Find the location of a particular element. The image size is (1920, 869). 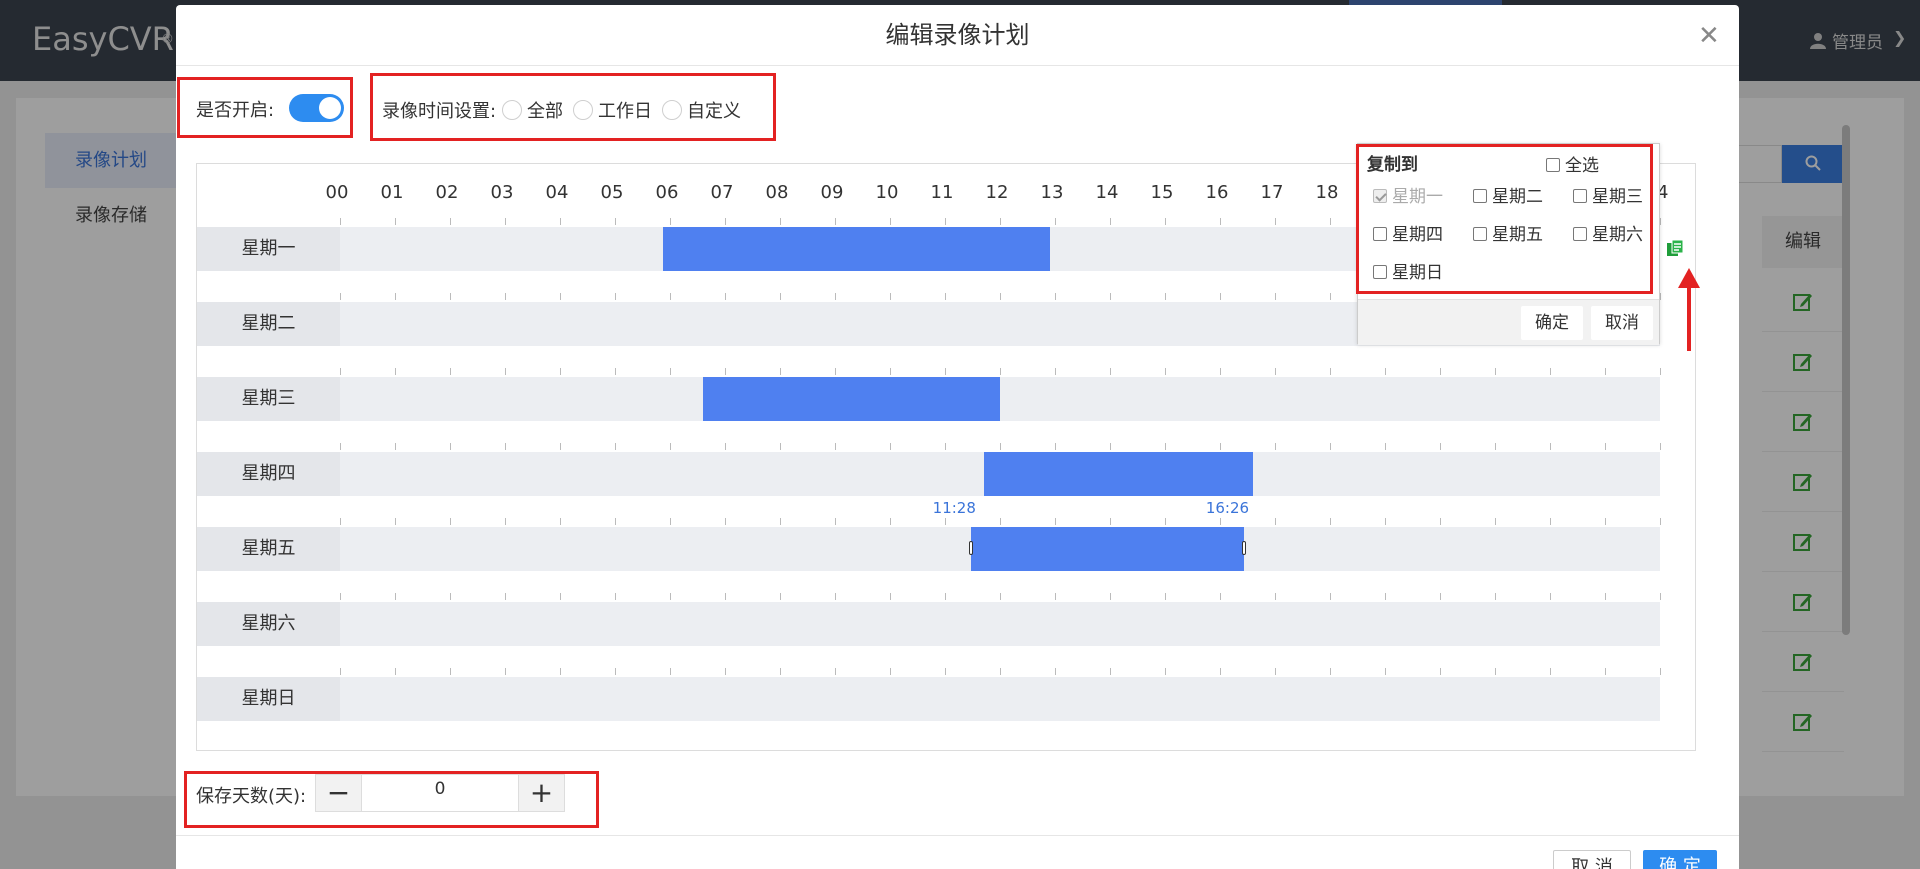

segment-end-time-label: 16:26 is located at coordinates (1227, 508).